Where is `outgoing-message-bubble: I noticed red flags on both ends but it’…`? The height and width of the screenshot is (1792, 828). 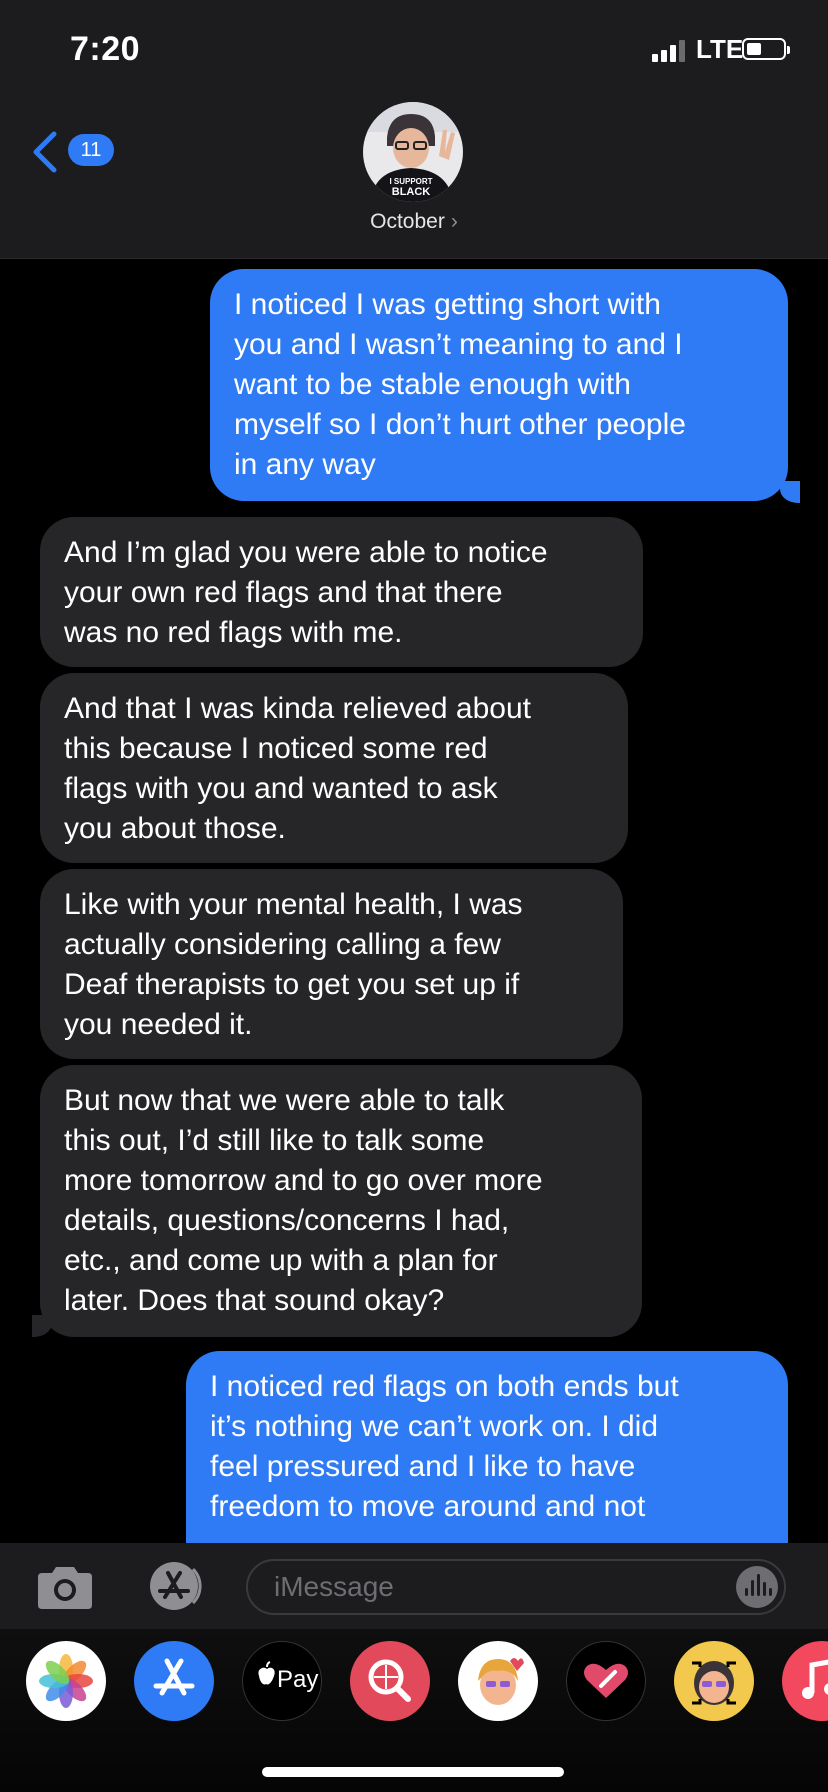 outgoing-message-bubble: I noticed red flags on both ends but it’… is located at coordinates (487, 1447).